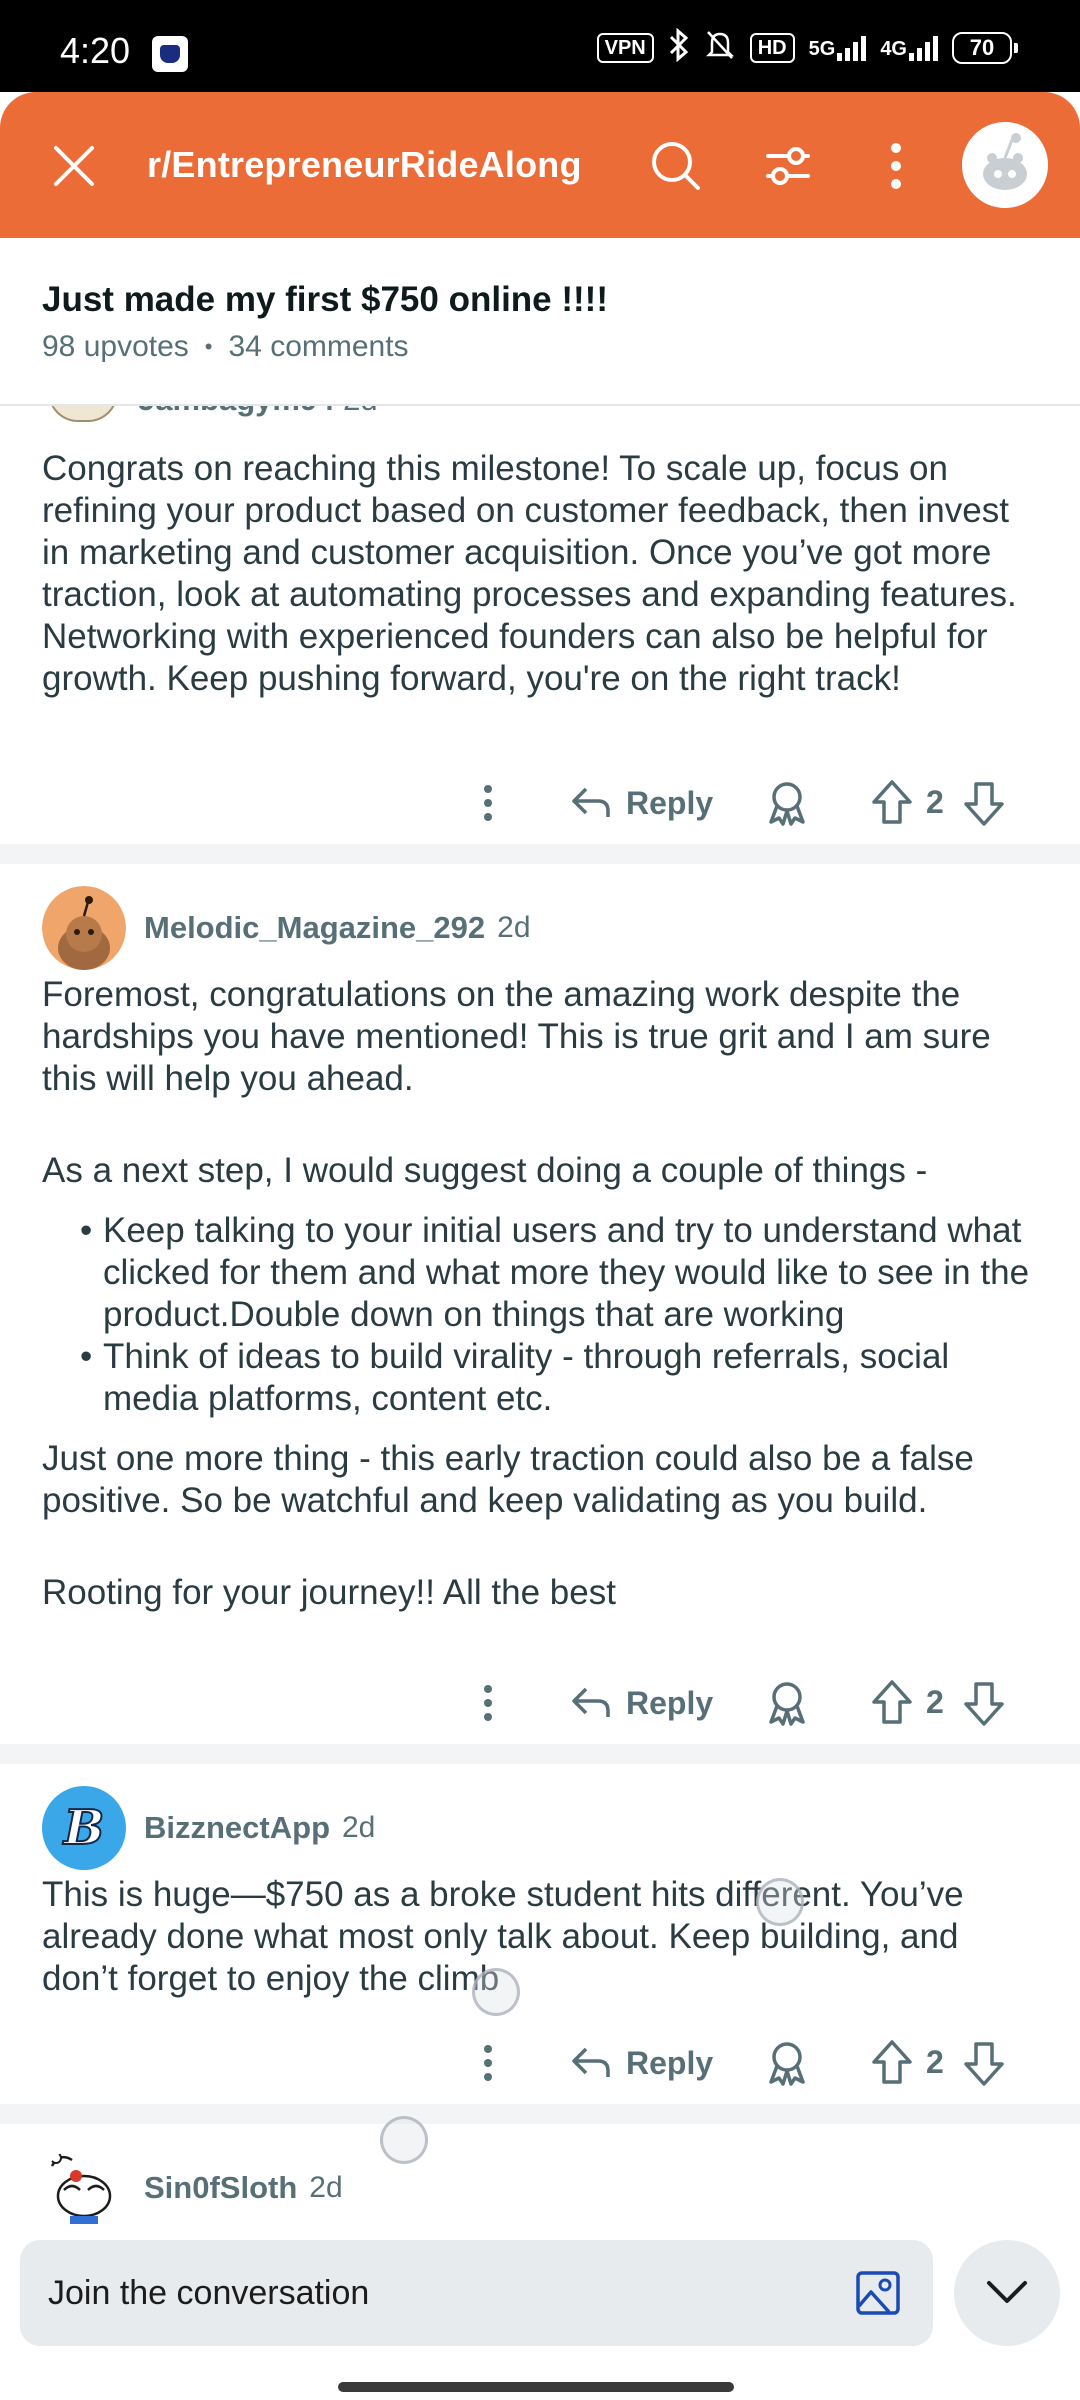 The image size is (1080, 2400). I want to click on search-icon, so click(676, 166).